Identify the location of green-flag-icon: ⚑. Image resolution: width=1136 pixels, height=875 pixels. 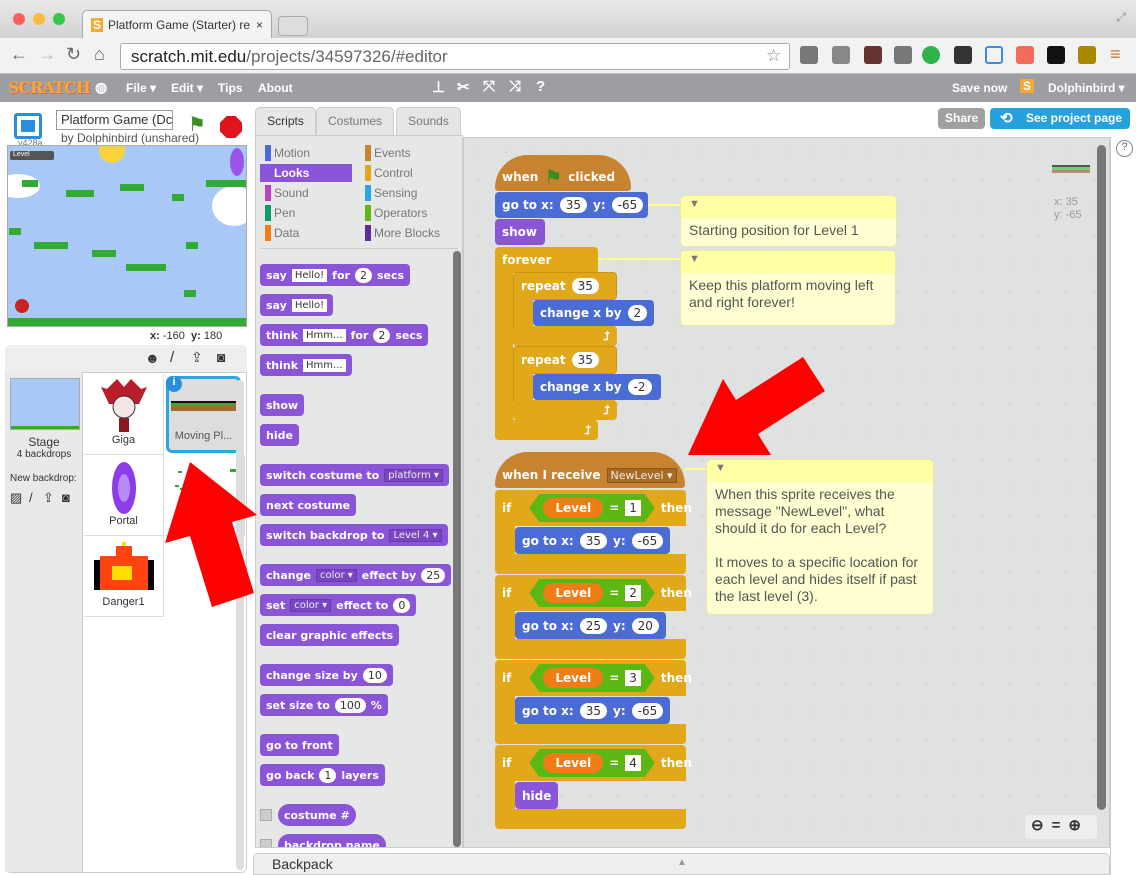
(197, 124).